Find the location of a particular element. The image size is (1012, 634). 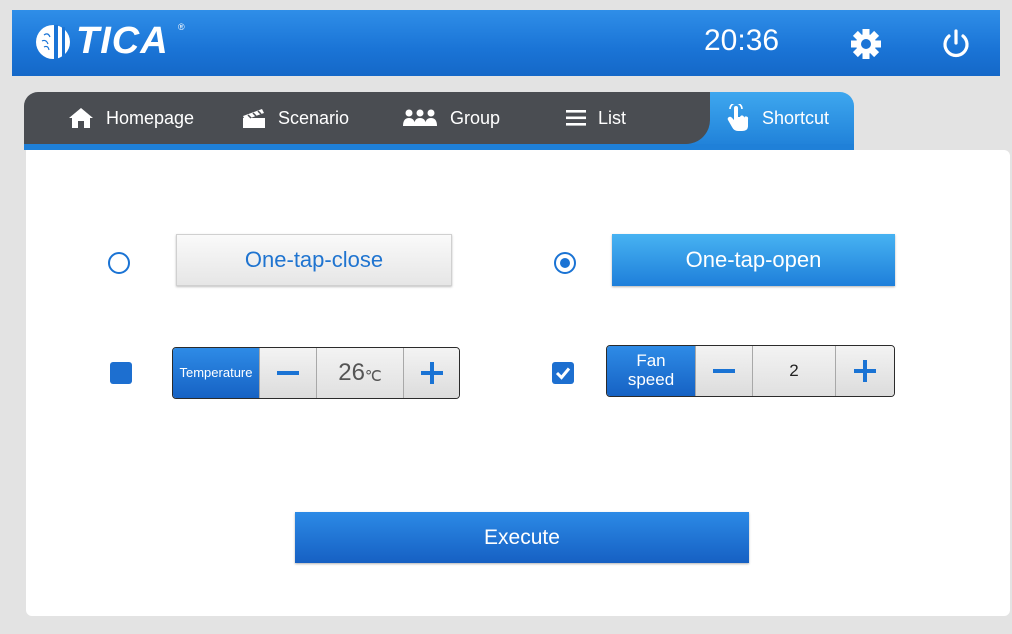

power-icon is located at coordinates (956, 43).